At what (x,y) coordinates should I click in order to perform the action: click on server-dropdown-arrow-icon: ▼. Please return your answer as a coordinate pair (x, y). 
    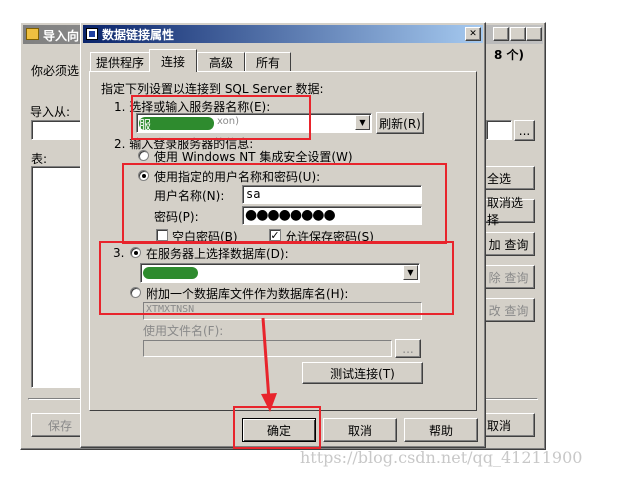
    Looking at the image, I should click on (362, 122).